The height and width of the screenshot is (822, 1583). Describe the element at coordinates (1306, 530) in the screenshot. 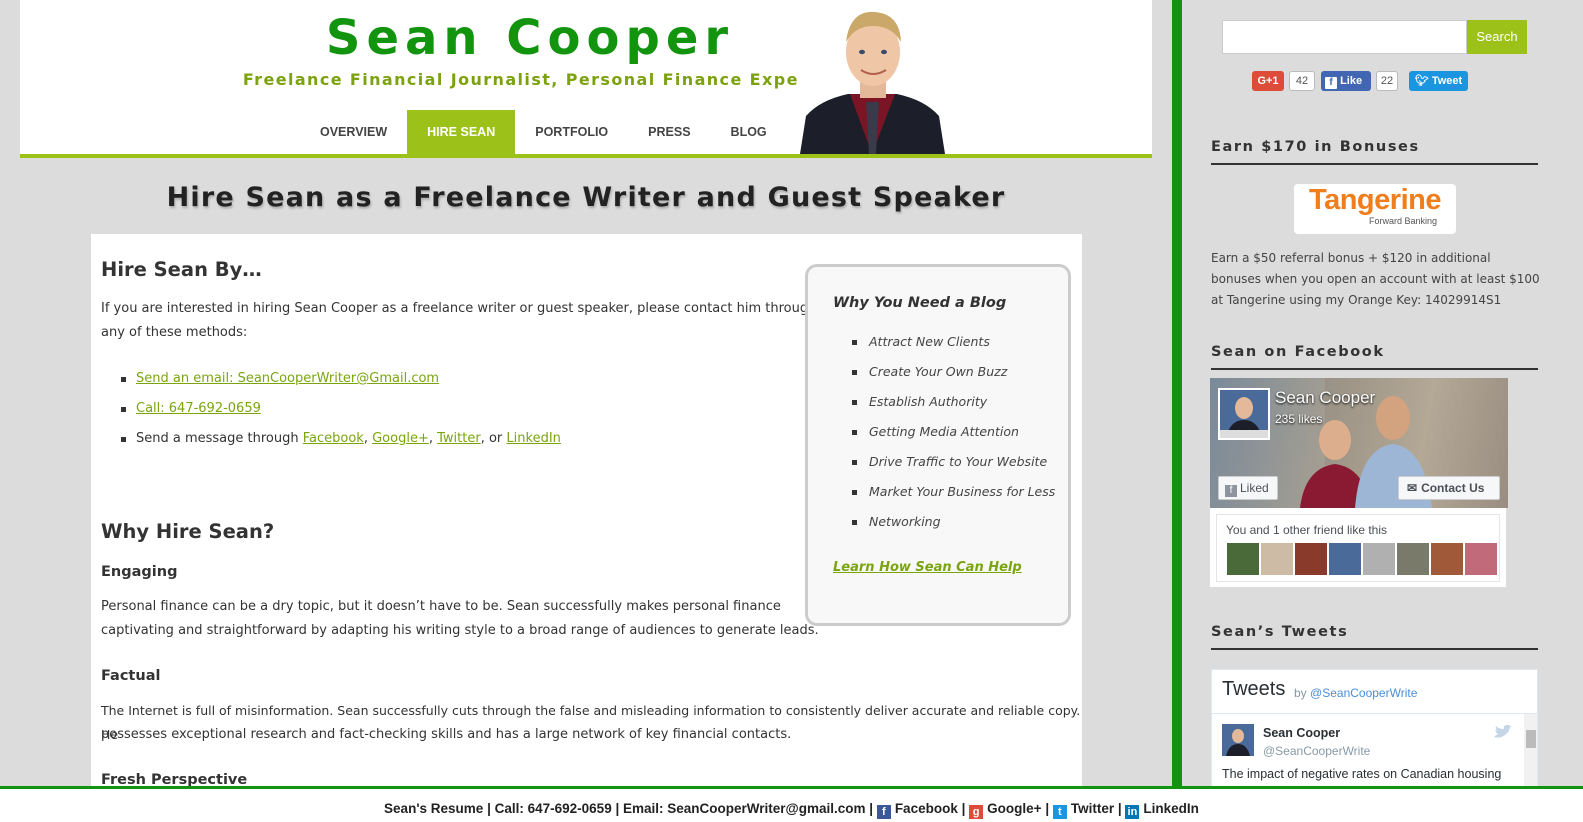

I see `facebook-friends-text: You and 1 other friend like this` at that location.